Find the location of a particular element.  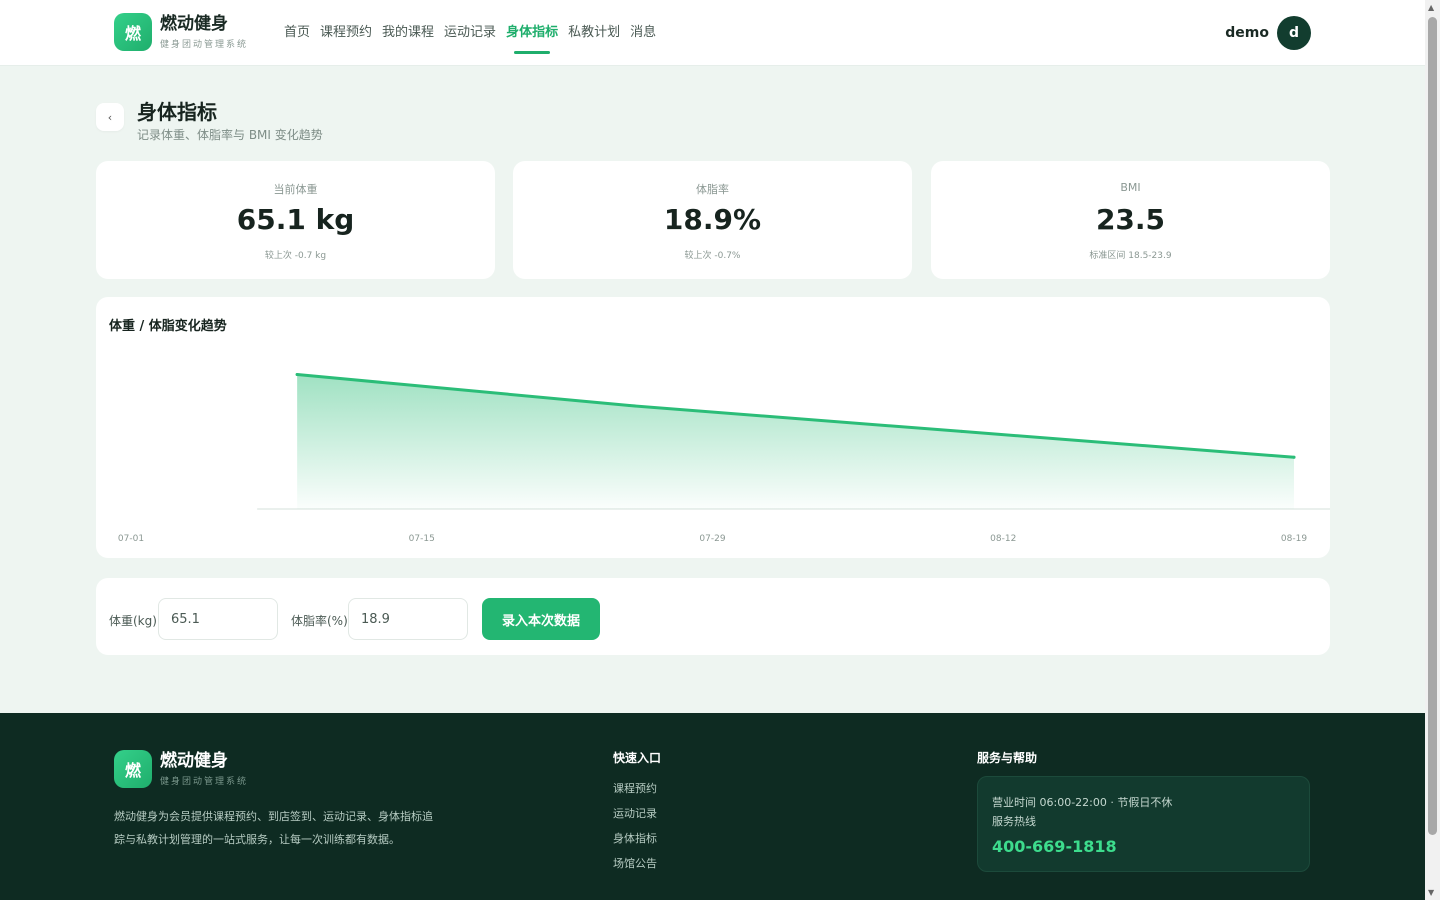

avatar: d is located at coordinates (1294, 33).